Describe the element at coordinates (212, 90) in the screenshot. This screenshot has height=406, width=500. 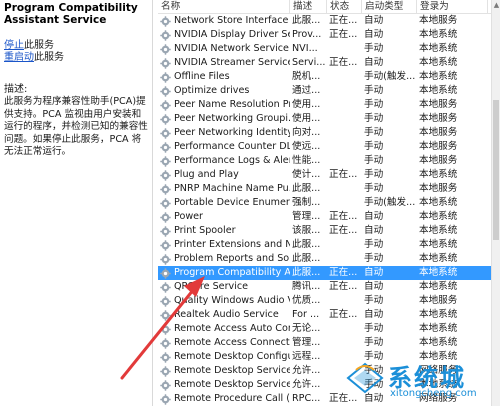
I see `service-name-text: Optimize drives` at that location.